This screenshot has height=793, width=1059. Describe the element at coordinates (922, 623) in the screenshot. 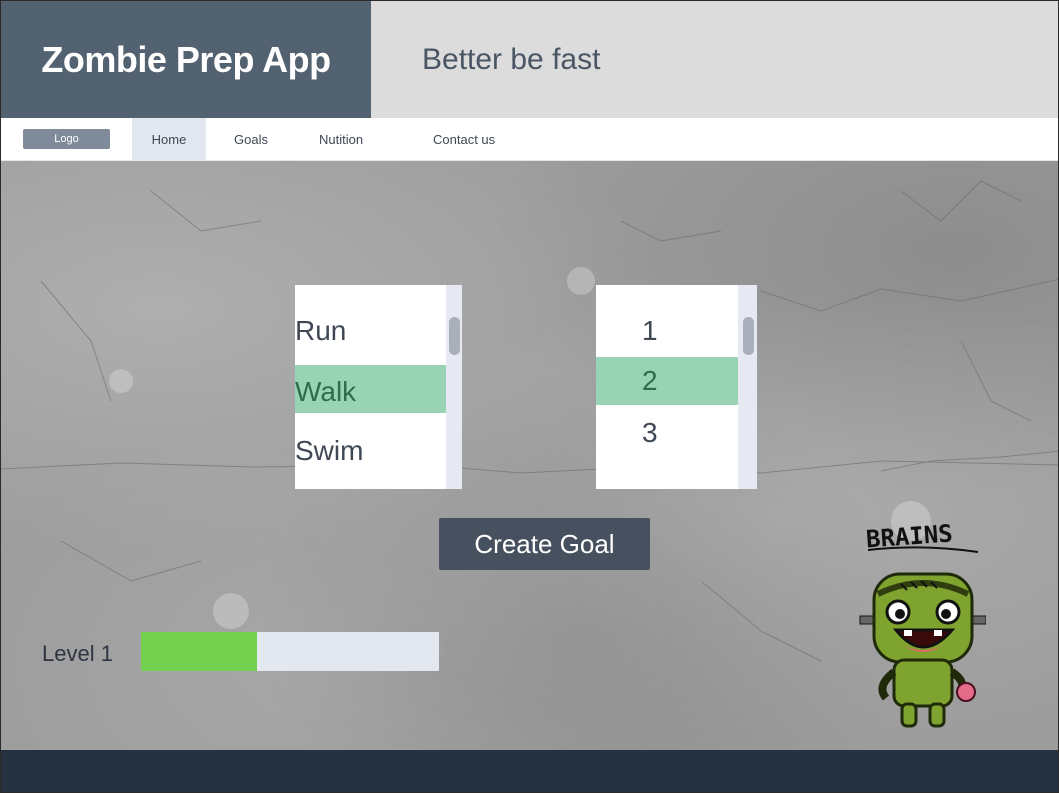

I see `zombie-mascot-image: BRAINS` at that location.